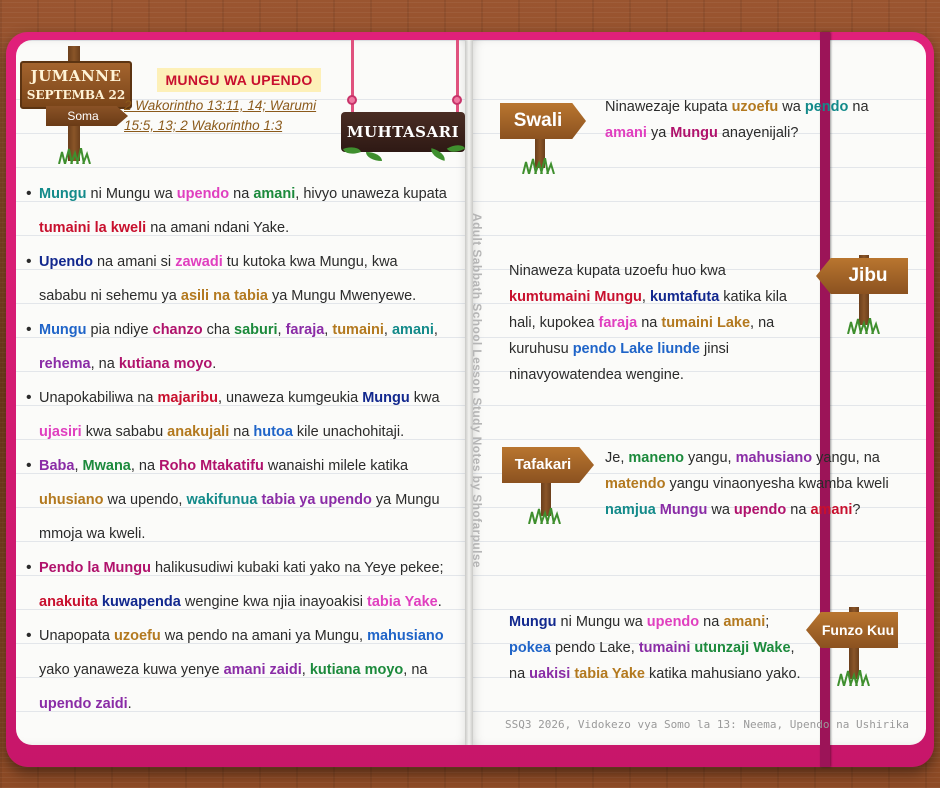  Describe the element at coordinates (342, 296) in the screenshot. I see `body-text: ya Mungu Mwenyewe.` at that location.